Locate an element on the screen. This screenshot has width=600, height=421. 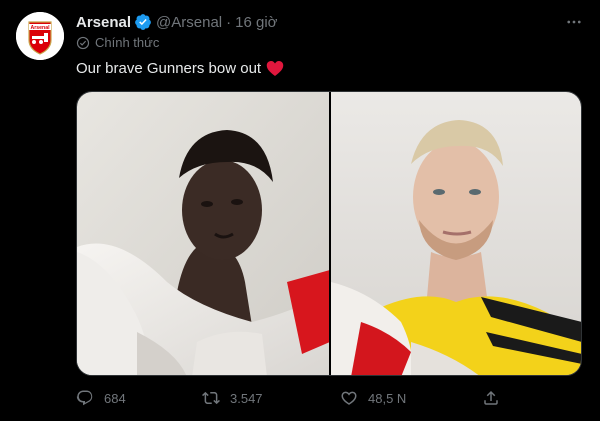
tweet-header: Arsenal @Arsenal · 16 giờ is located at coordinates (177, 22).